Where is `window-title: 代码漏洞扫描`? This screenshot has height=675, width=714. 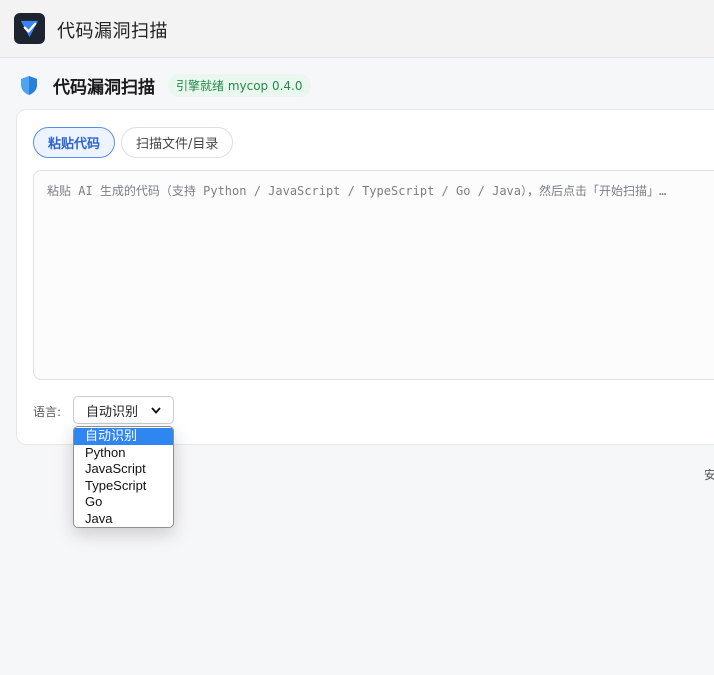 window-title: 代码漏洞扫描 is located at coordinates (112, 31).